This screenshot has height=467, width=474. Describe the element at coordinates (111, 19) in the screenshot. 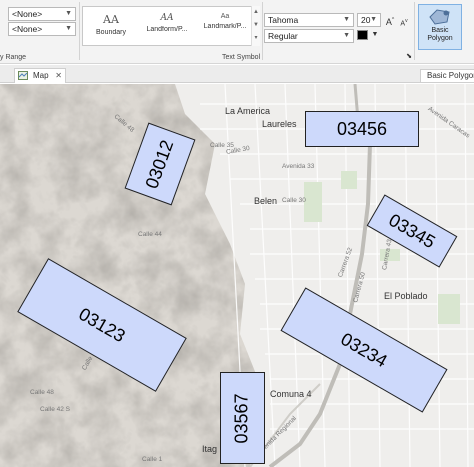

I see `gallery-sample-boundary: AA` at that location.